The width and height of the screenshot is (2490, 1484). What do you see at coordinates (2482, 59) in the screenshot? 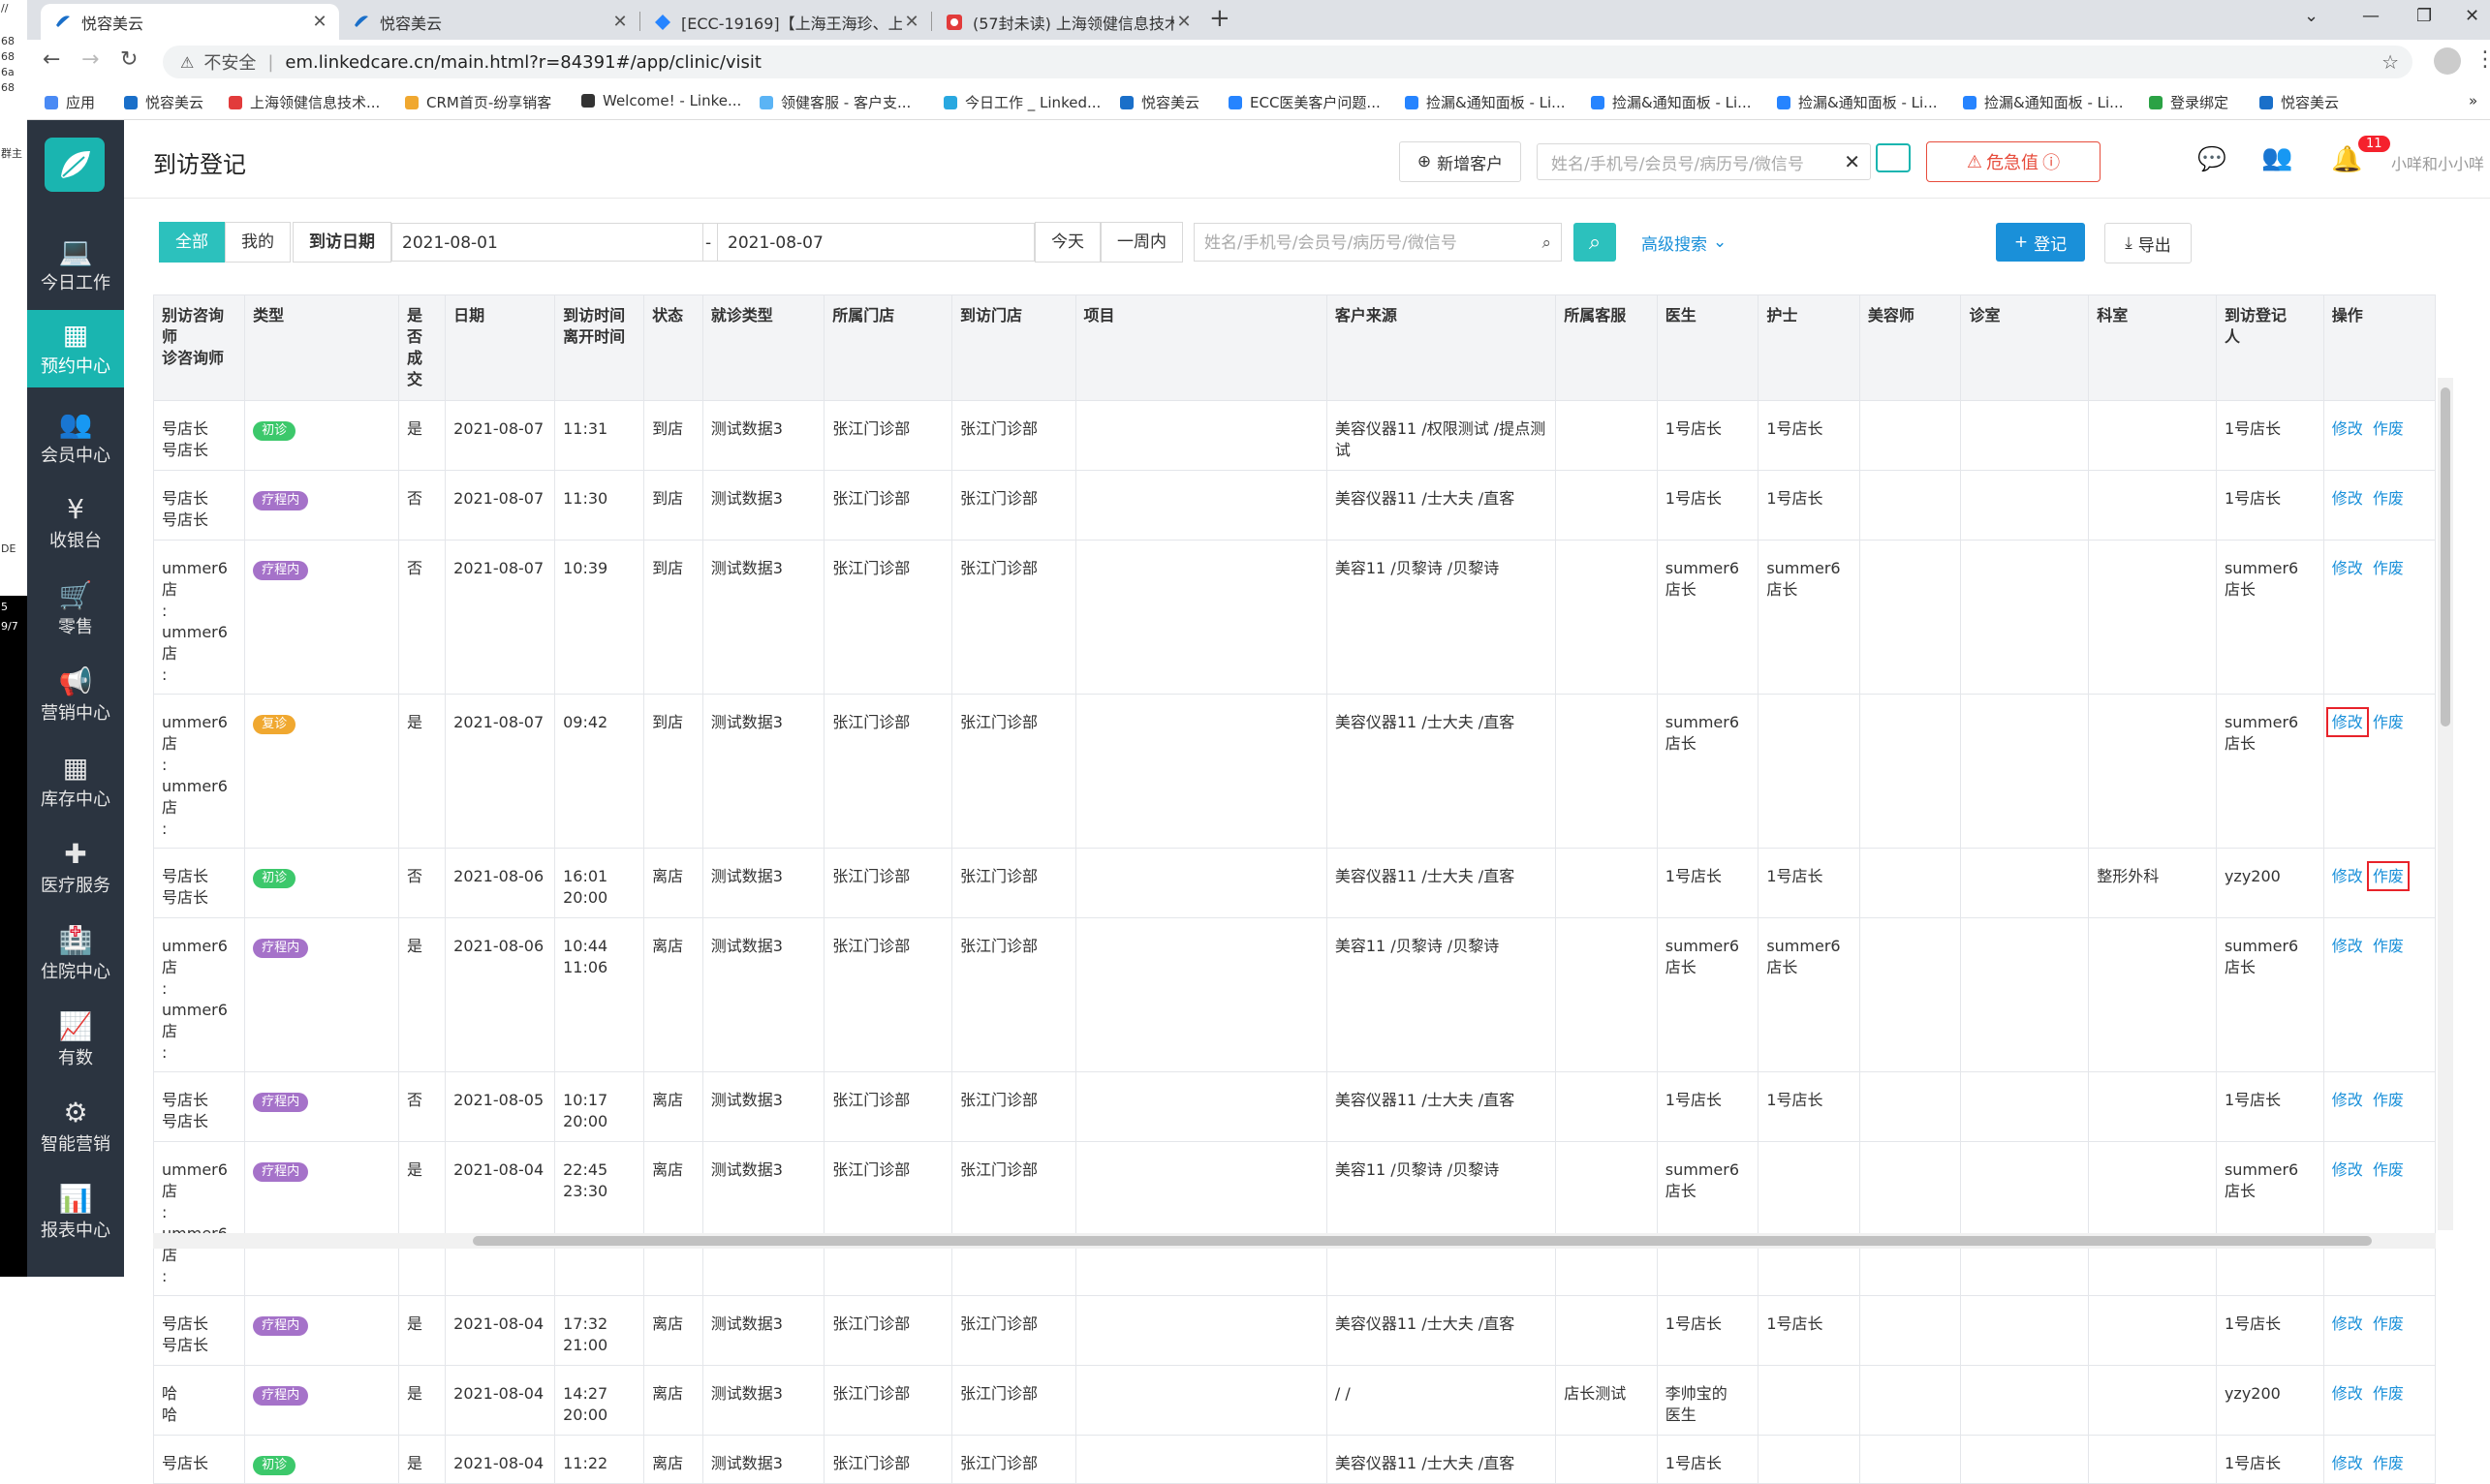
I see `menu-icon: ⋮` at bounding box center [2482, 59].